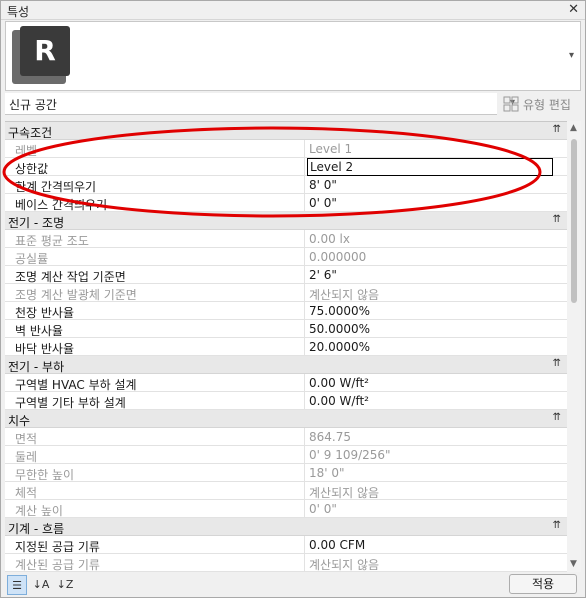  Describe the element at coordinates (543, 584) in the screenshot. I see `apply-button: 적용` at that location.